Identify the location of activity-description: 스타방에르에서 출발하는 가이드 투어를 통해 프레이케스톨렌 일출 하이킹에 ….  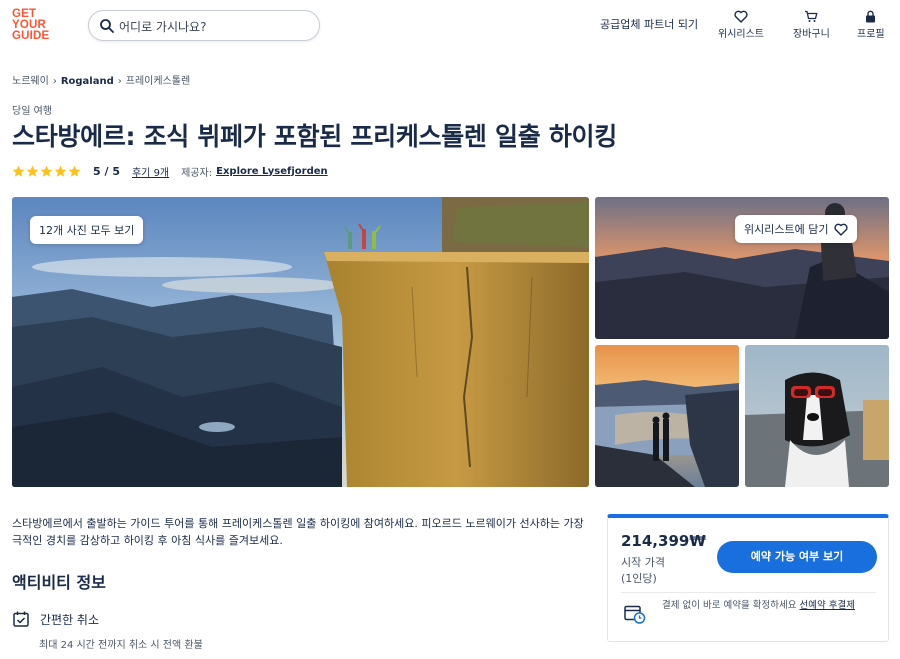
(298, 532).